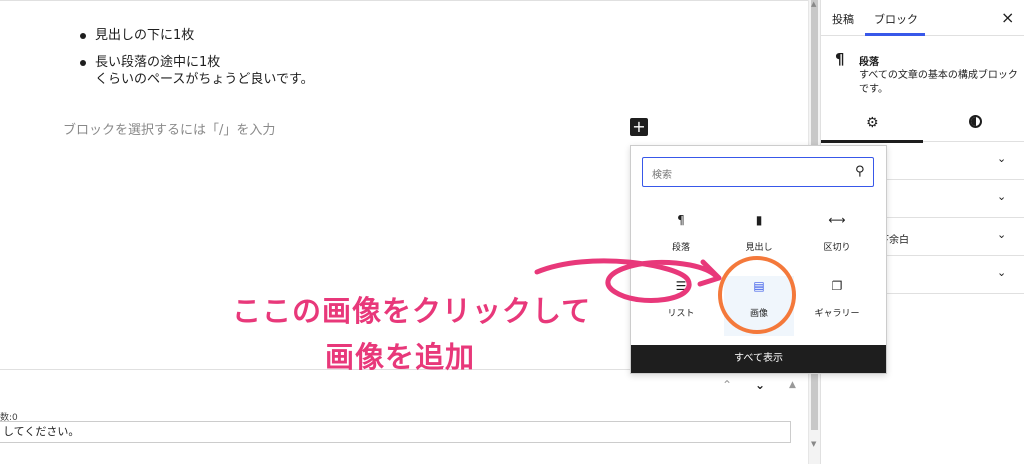 This screenshot has width=1024, height=464. Describe the element at coordinates (837, 248) in the screenshot. I see `block-item-label: 区切り` at that location.